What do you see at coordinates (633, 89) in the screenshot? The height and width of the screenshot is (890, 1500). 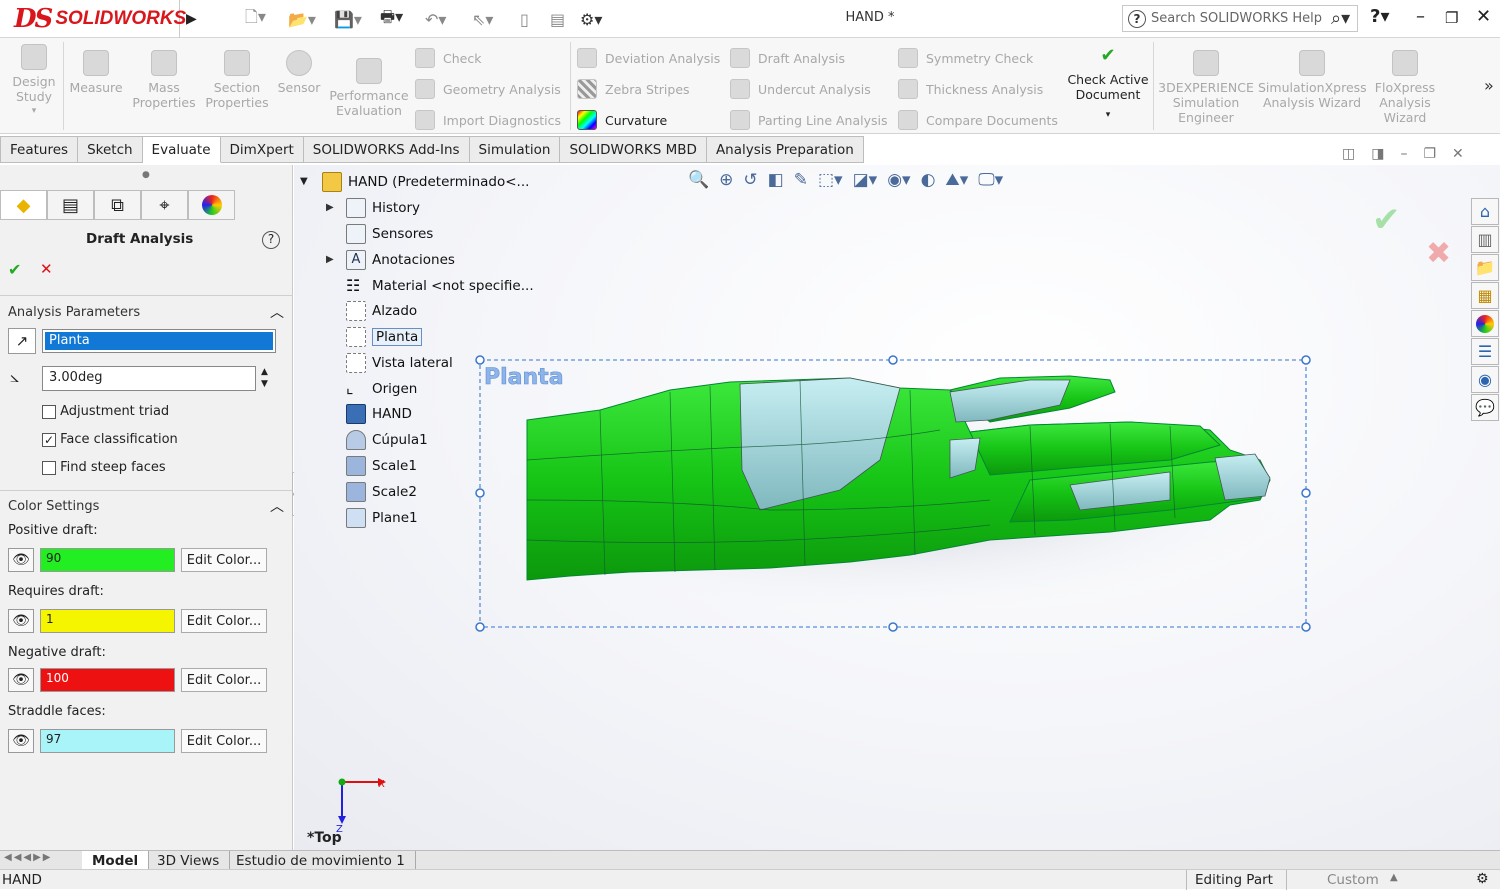 I see `zebra-stripes-button: Zebra Stripes` at bounding box center [633, 89].